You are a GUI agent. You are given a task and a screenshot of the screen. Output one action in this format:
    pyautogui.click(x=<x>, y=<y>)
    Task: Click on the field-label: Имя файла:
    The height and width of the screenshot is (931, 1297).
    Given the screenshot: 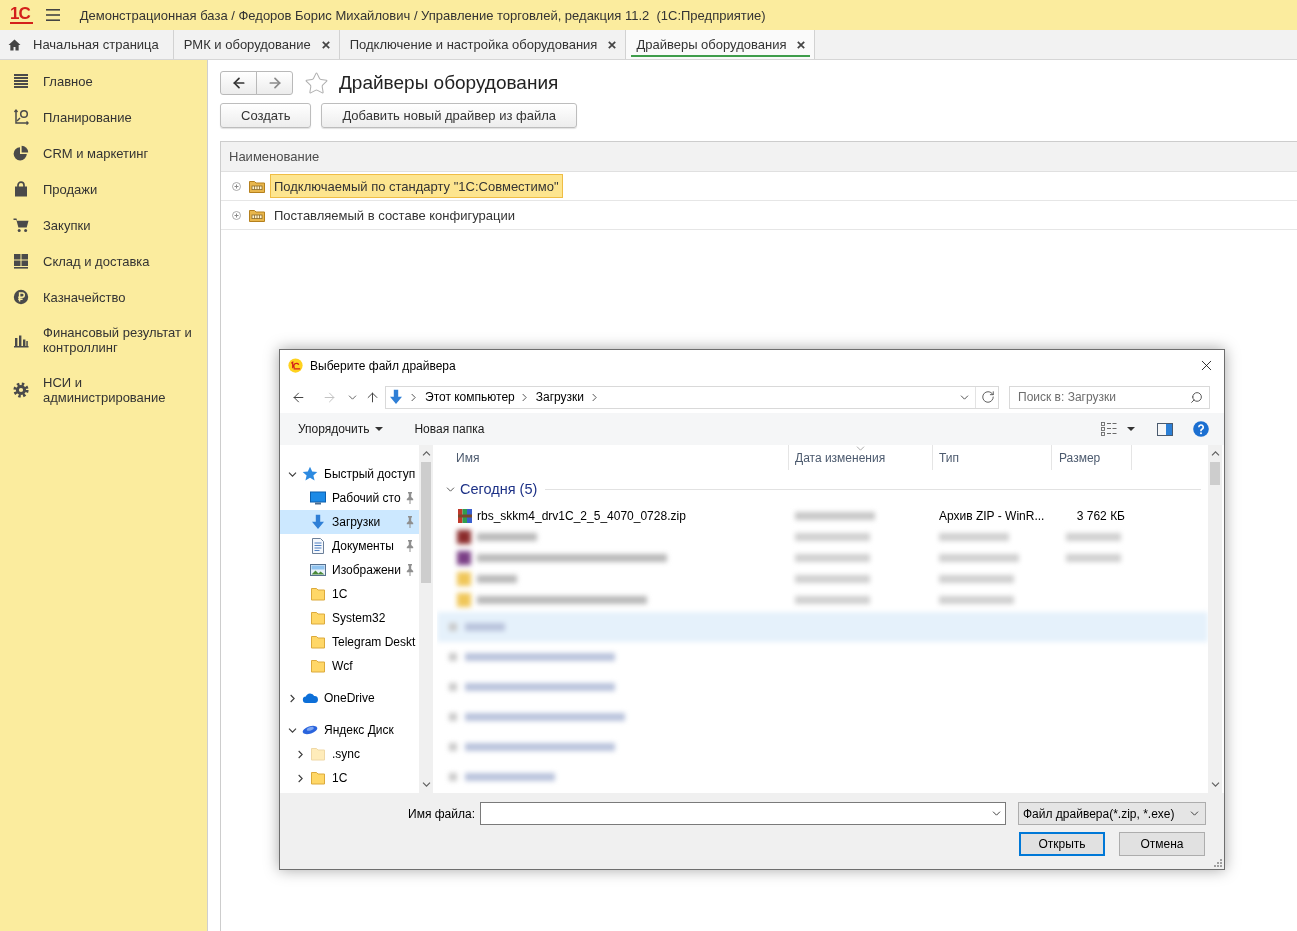 What is the action you would take?
    pyautogui.click(x=441, y=813)
    